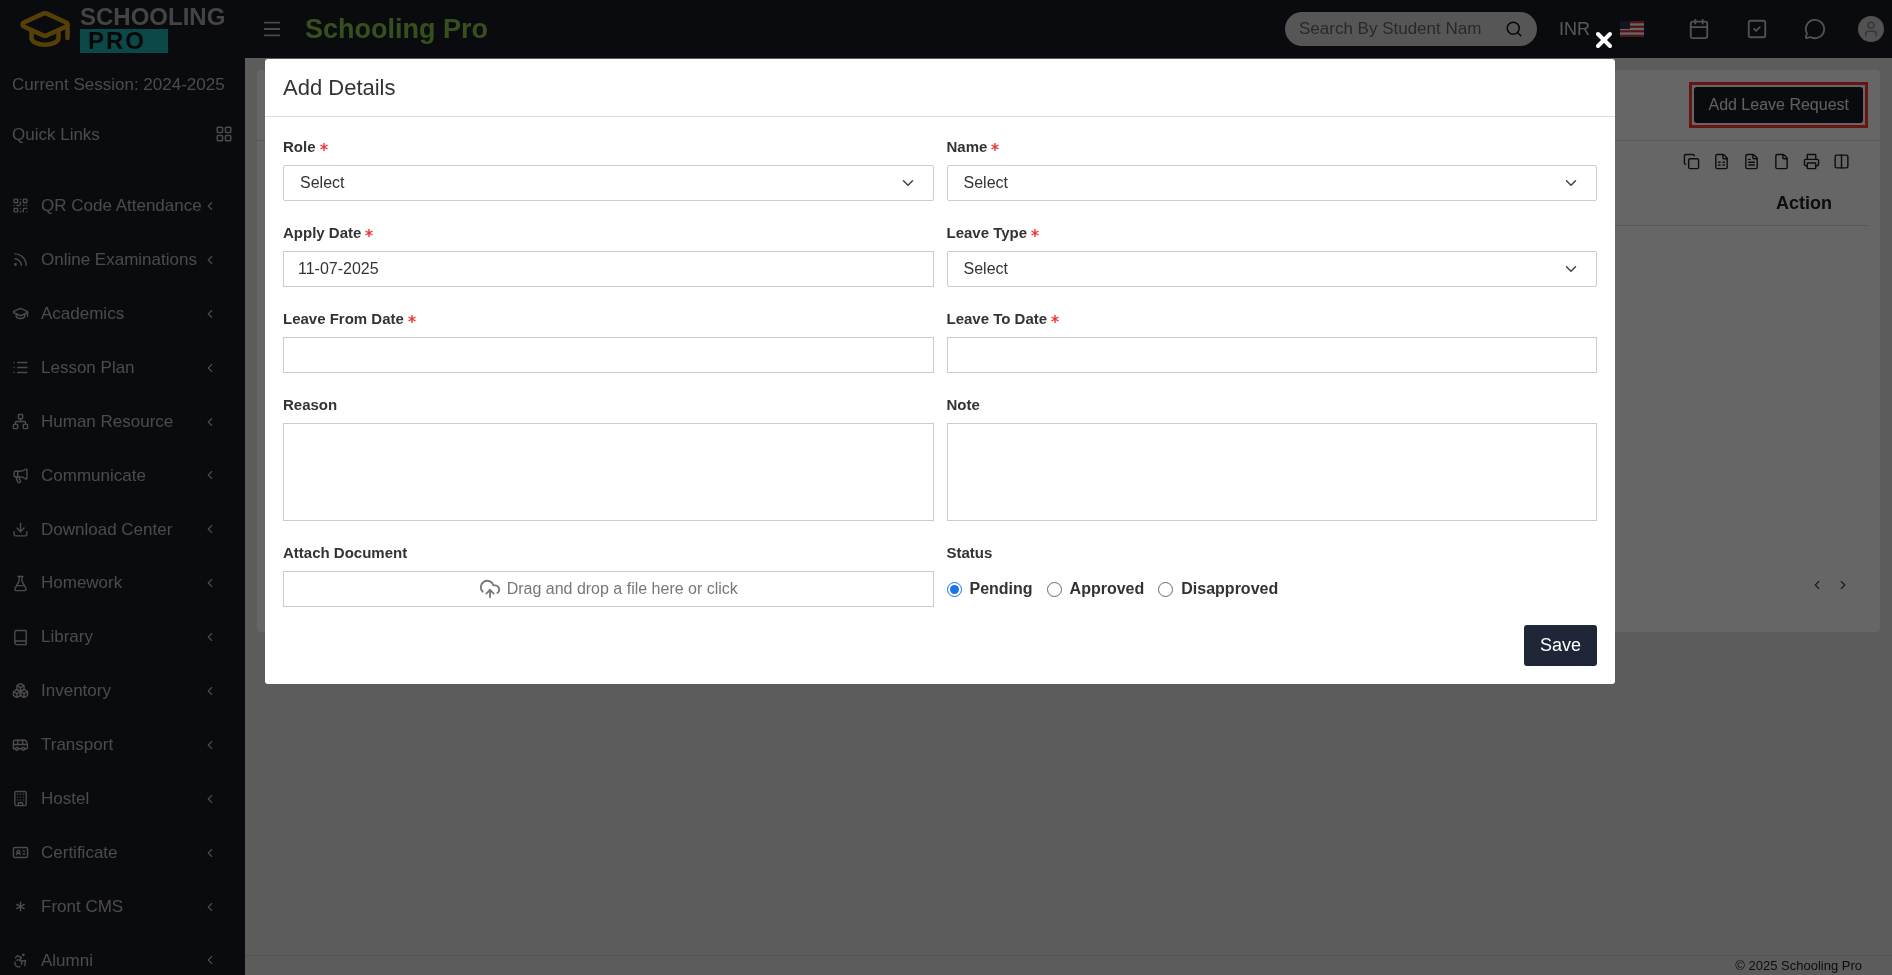 This screenshot has height=975, width=1892. Describe the element at coordinates (997, 318) in the screenshot. I see `field-label: Leave To Date` at that location.